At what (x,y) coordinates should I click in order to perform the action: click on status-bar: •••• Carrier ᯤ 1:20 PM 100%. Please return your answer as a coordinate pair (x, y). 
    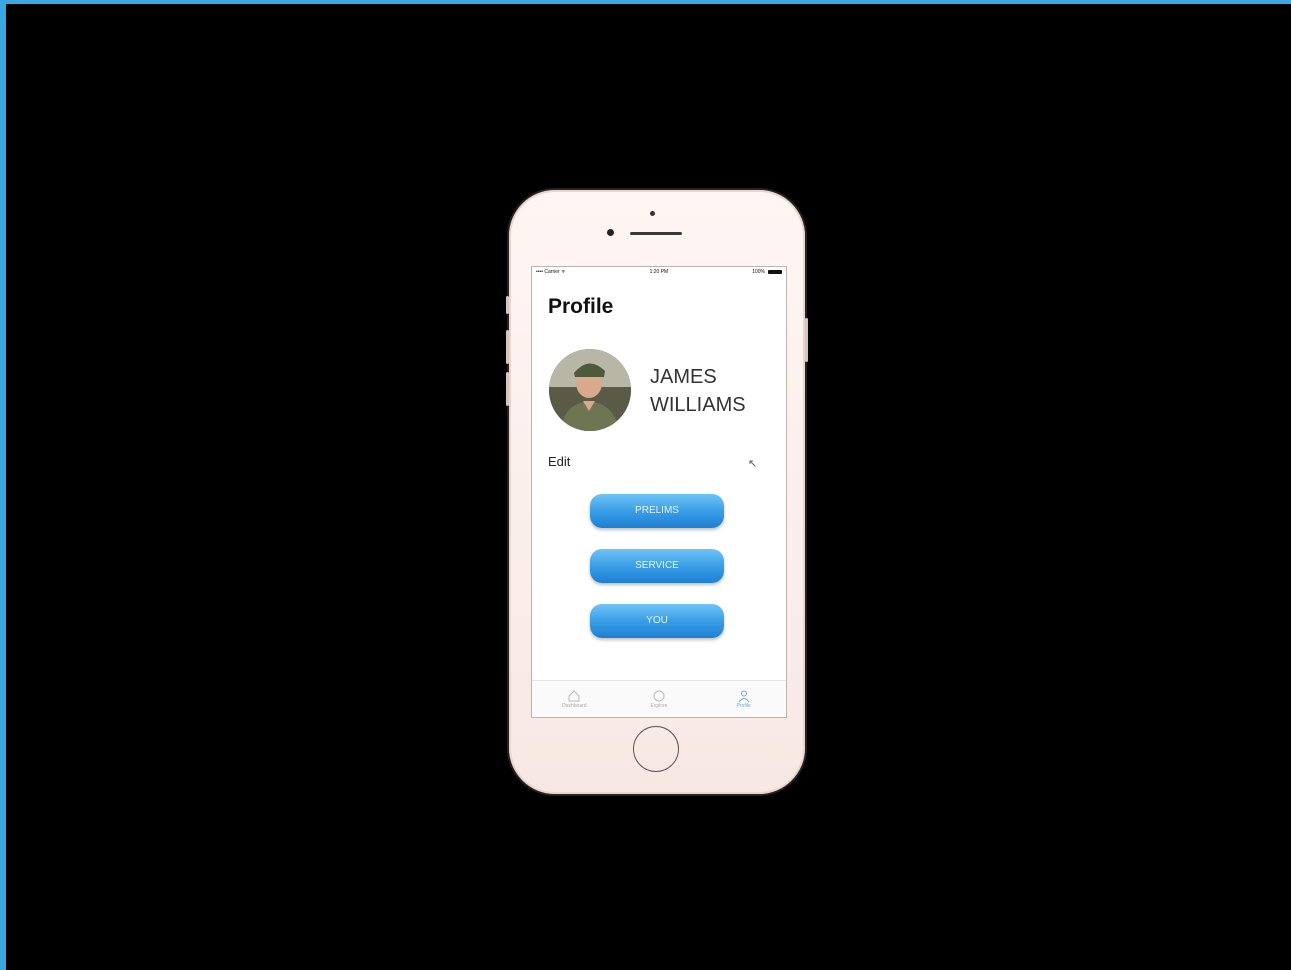
    Looking at the image, I should click on (659, 272).